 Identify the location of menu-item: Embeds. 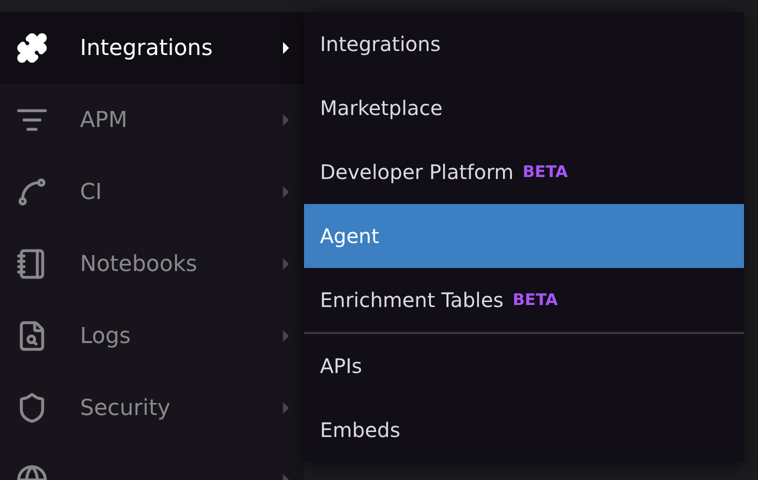
(524, 430).